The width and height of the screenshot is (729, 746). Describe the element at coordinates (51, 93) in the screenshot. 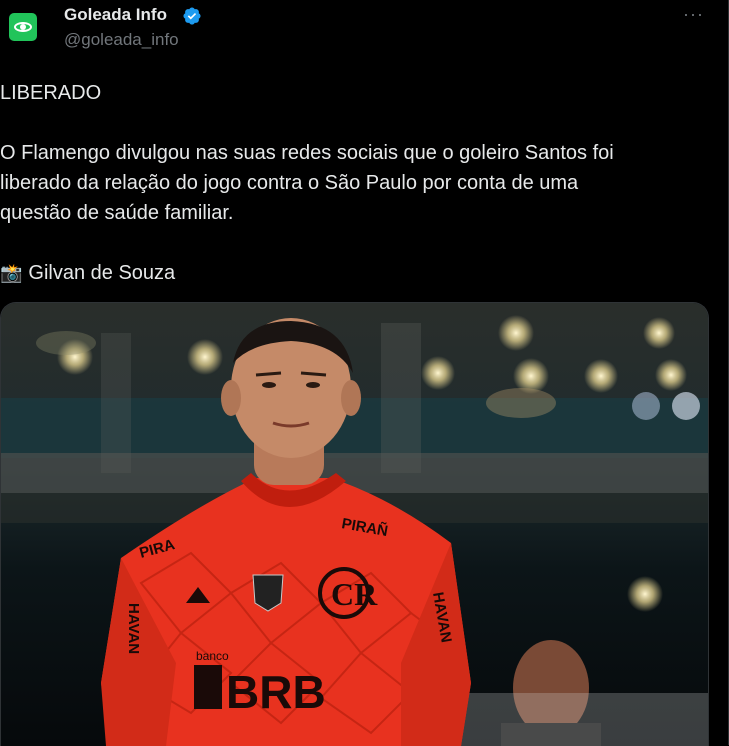

I see `tweet-headline: LIBERADO` at that location.